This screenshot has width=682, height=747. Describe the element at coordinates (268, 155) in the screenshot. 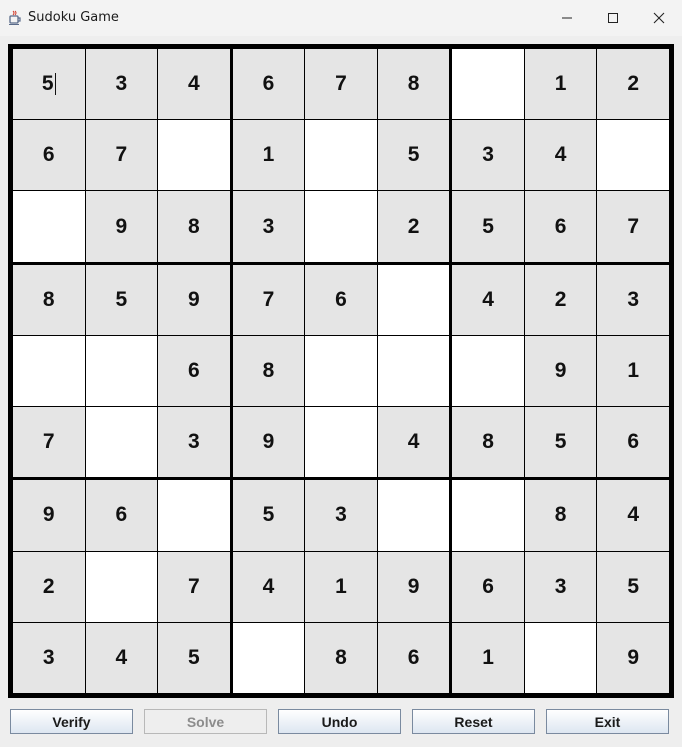

I see `sudoku-cell-r2c4: 1` at that location.